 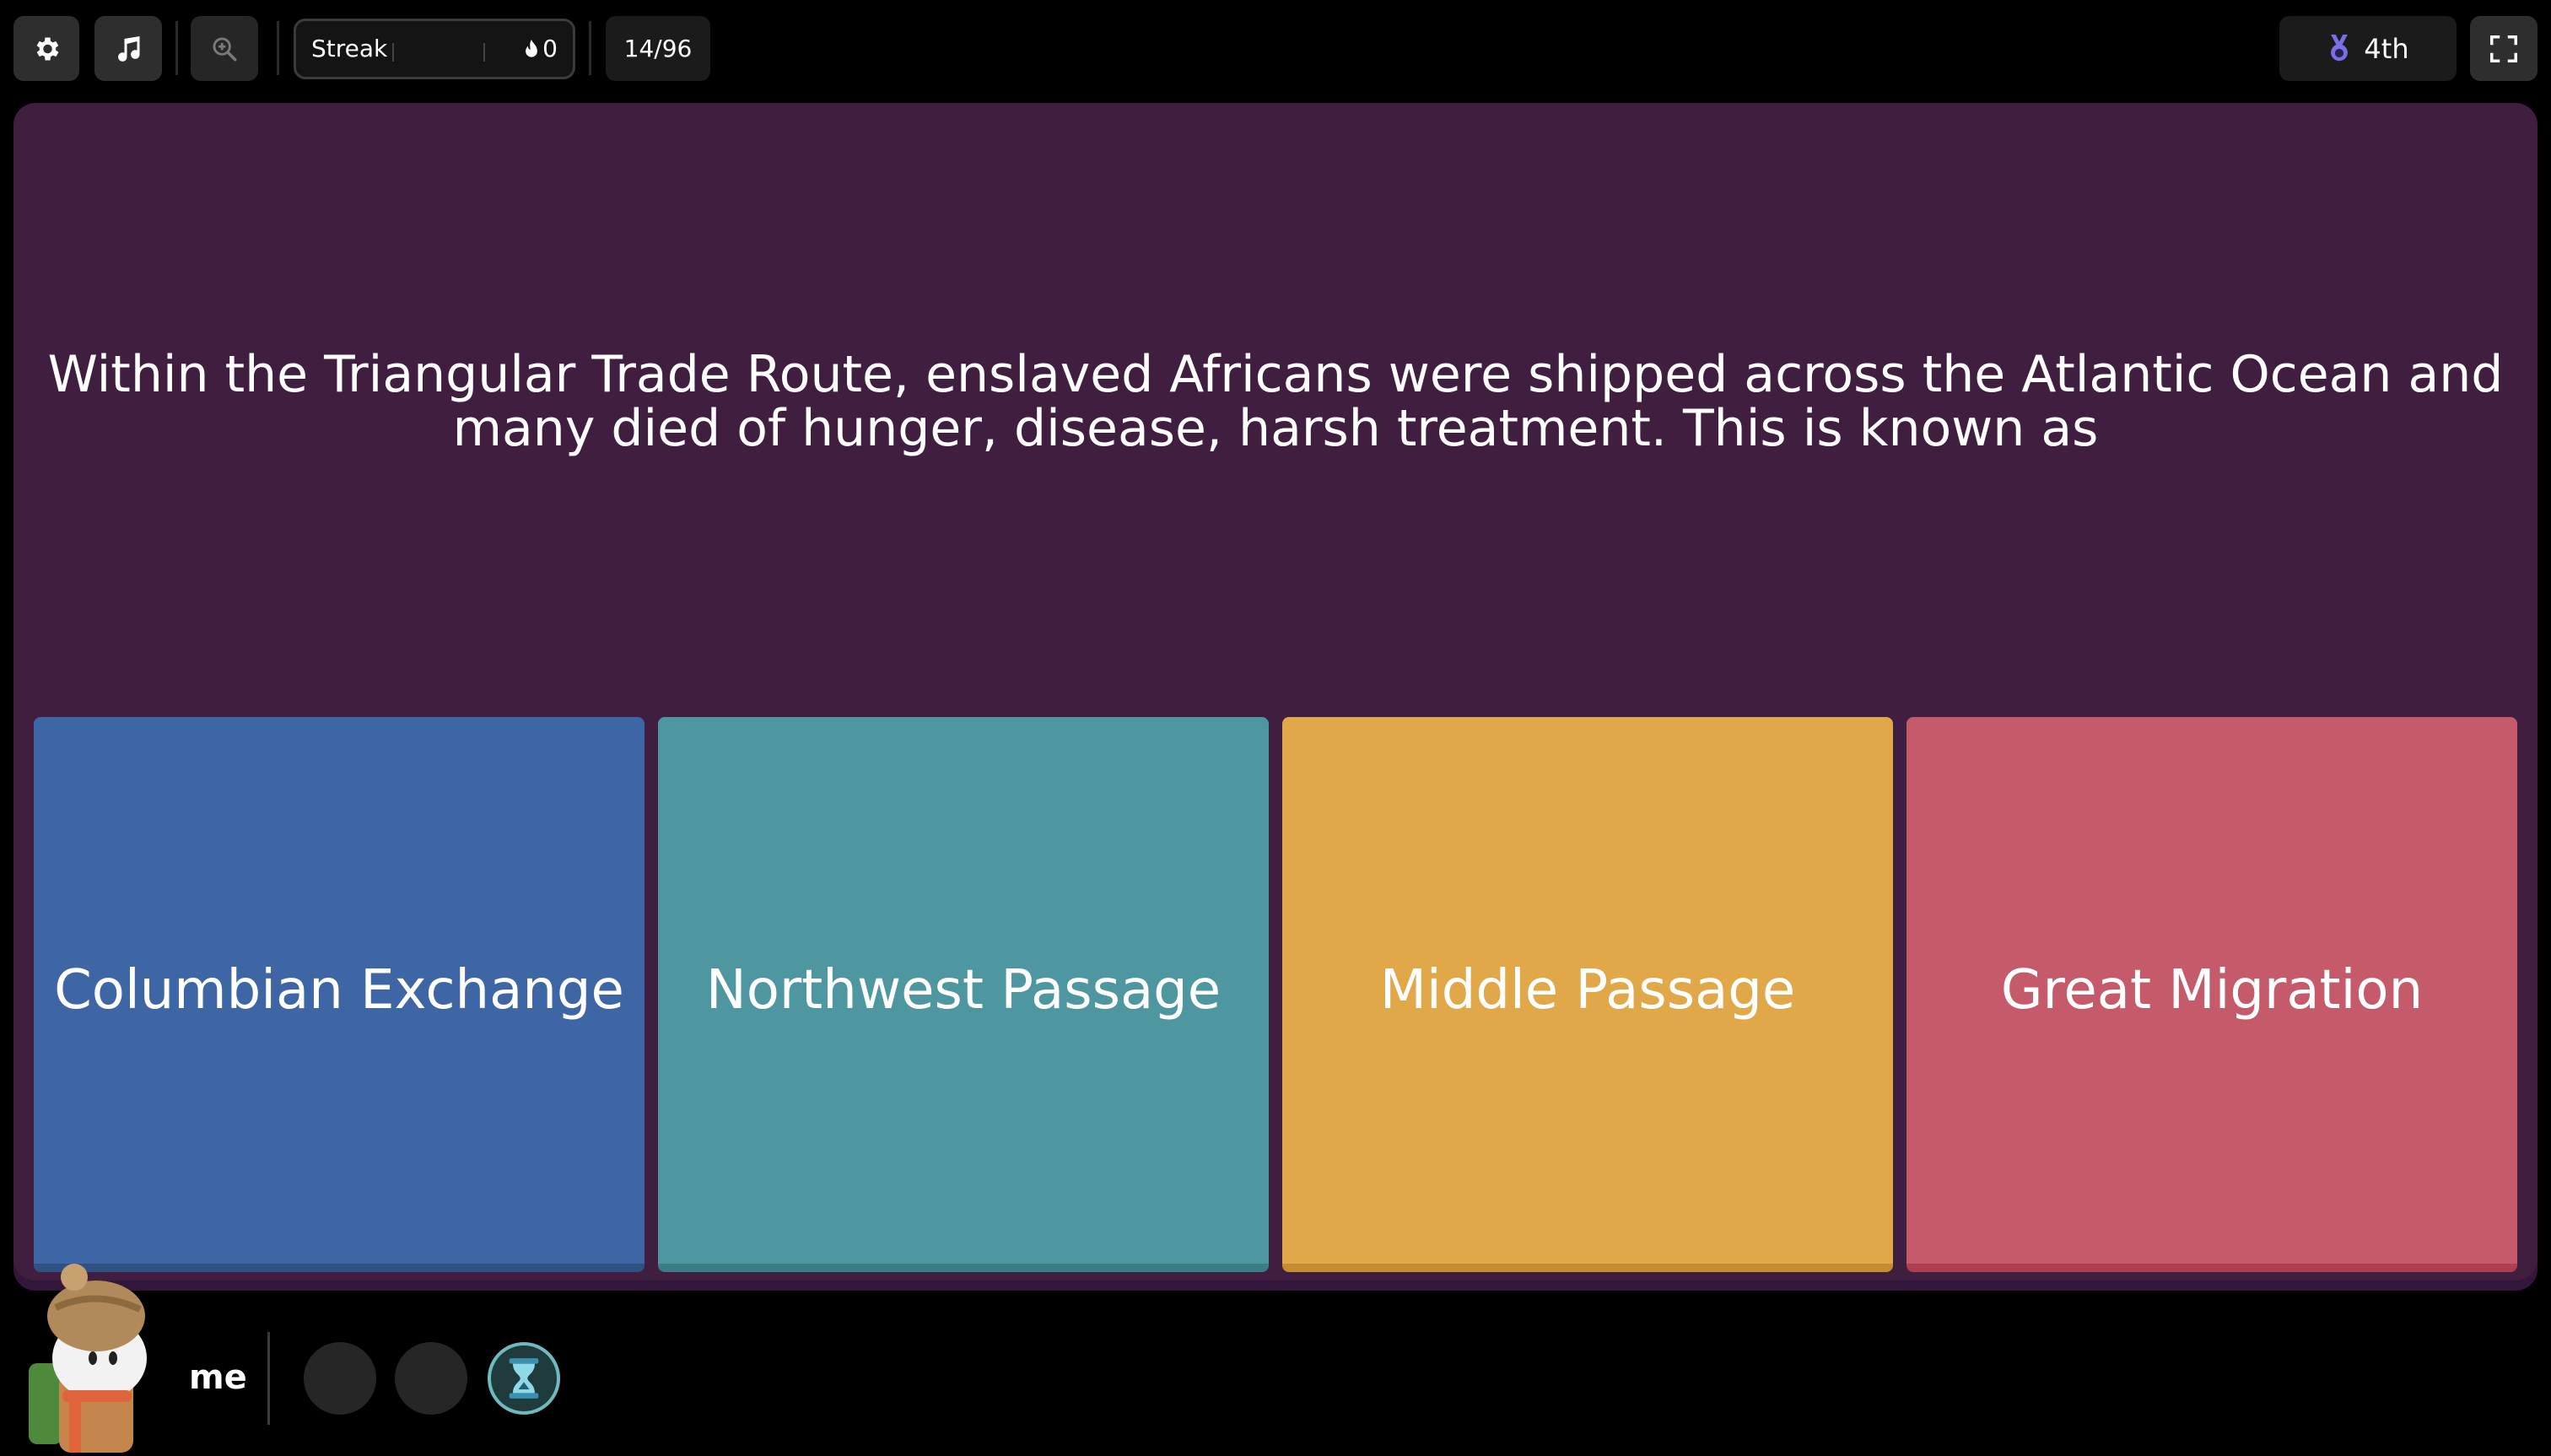 What do you see at coordinates (218, 1377) in the screenshot?
I see `player-name: me` at bounding box center [218, 1377].